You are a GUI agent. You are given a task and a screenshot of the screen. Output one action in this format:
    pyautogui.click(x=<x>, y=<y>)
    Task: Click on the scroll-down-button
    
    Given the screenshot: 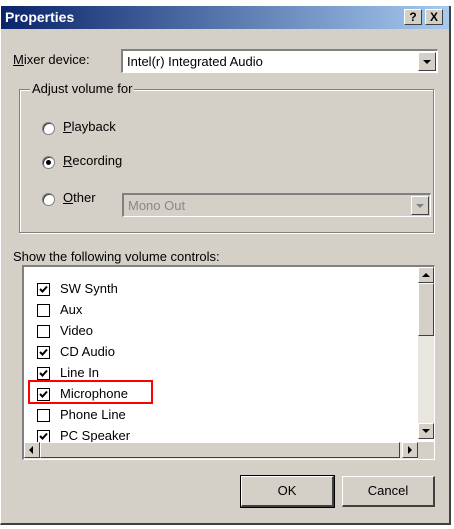 What is the action you would take?
    pyautogui.click(x=426, y=431)
    